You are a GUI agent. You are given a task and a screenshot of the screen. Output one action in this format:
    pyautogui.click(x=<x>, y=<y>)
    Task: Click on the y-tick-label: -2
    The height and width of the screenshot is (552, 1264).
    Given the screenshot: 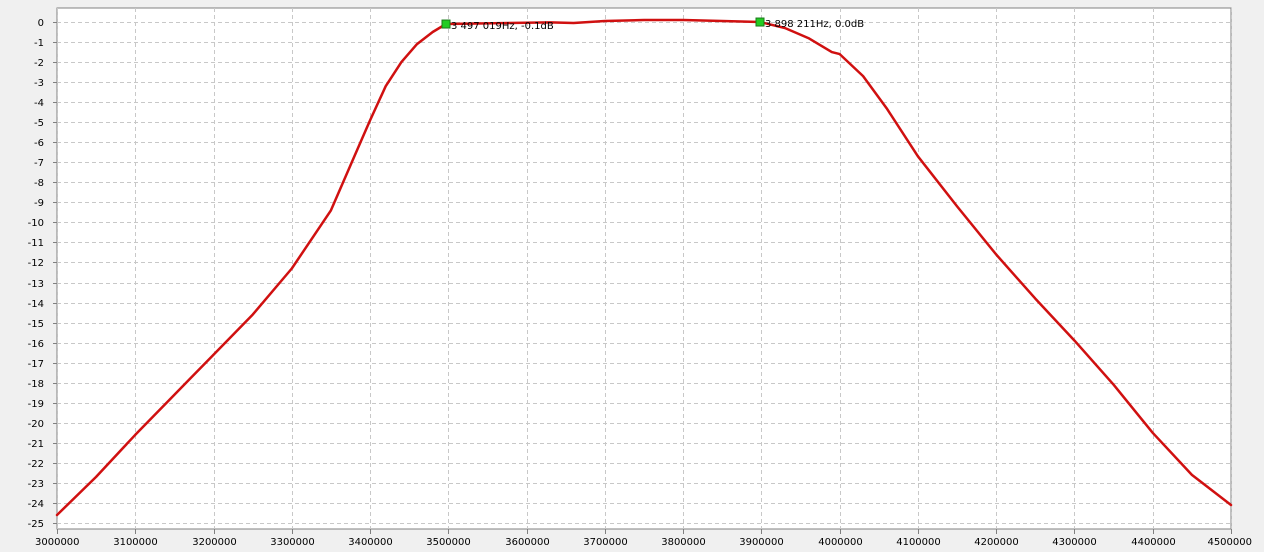 What is the action you would take?
    pyautogui.click(x=39, y=63)
    